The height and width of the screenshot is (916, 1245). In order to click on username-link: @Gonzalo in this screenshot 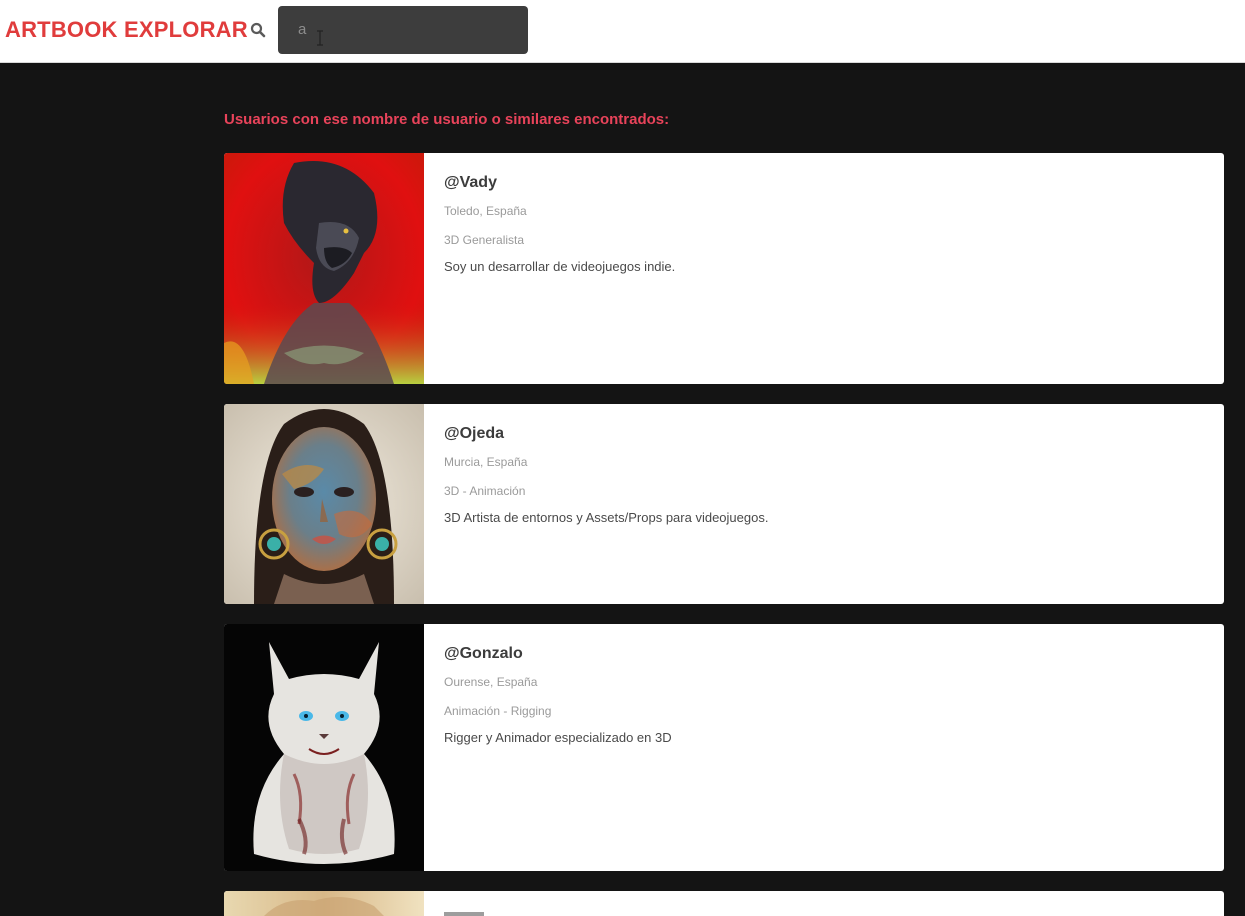, I will do `click(483, 654)`.